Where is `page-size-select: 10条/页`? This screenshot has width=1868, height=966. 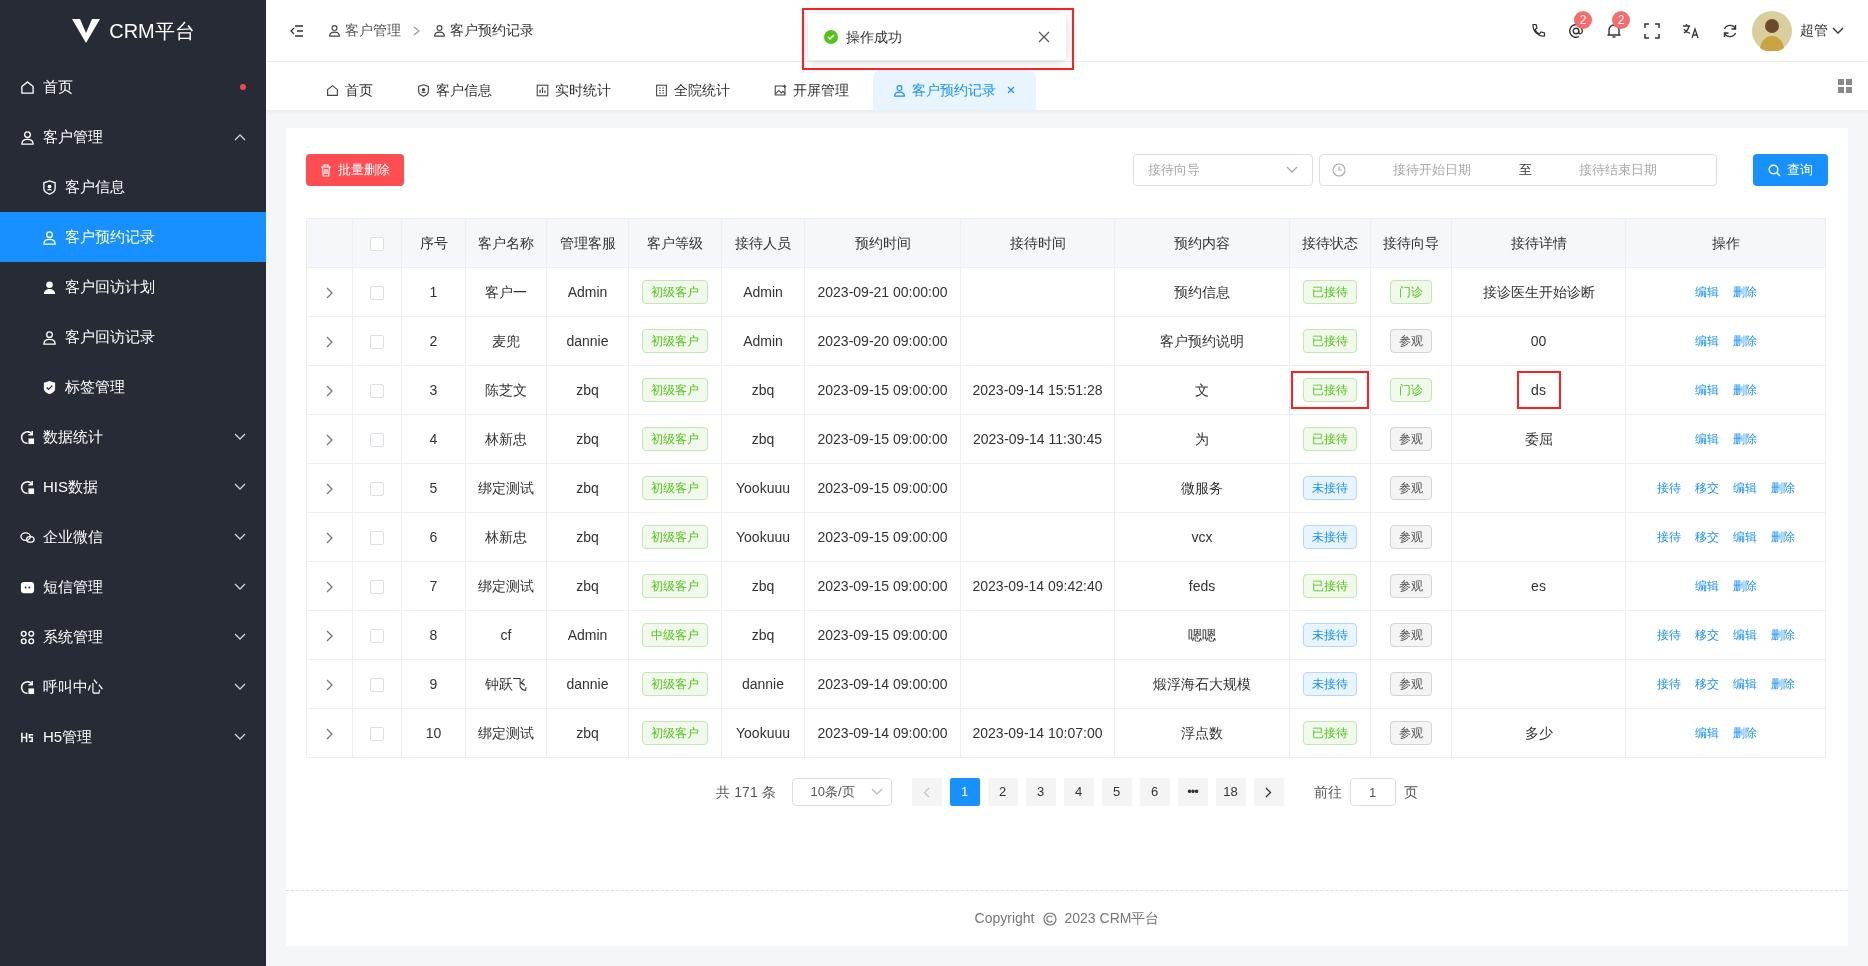
page-size-select: 10条/页 is located at coordinates (841, 792).